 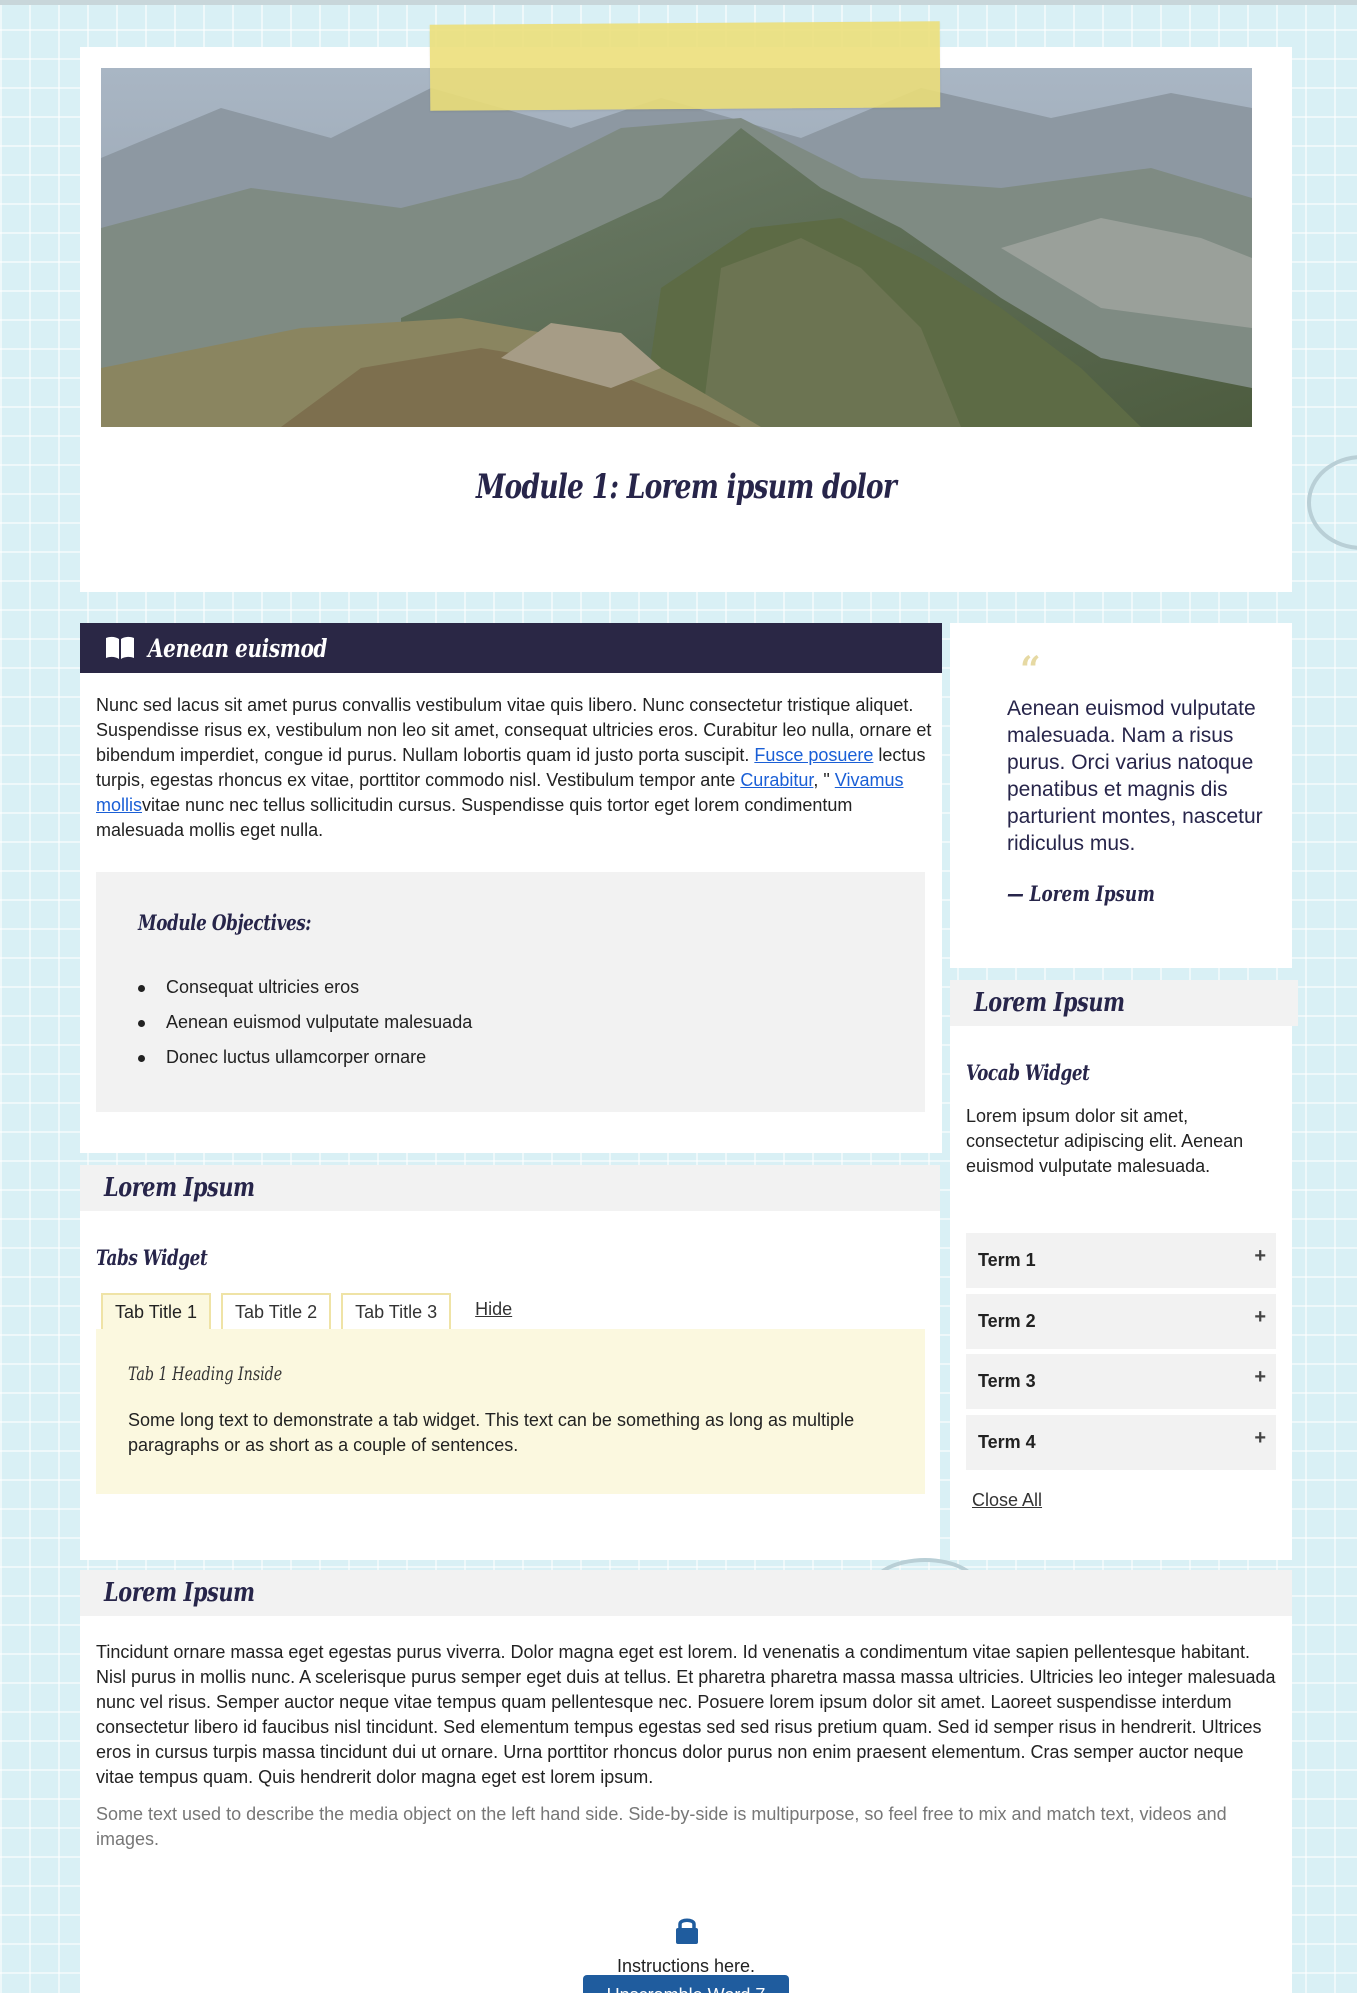 I want to click on objectives-title: Module Objectives:, so click(x=225, y=922).